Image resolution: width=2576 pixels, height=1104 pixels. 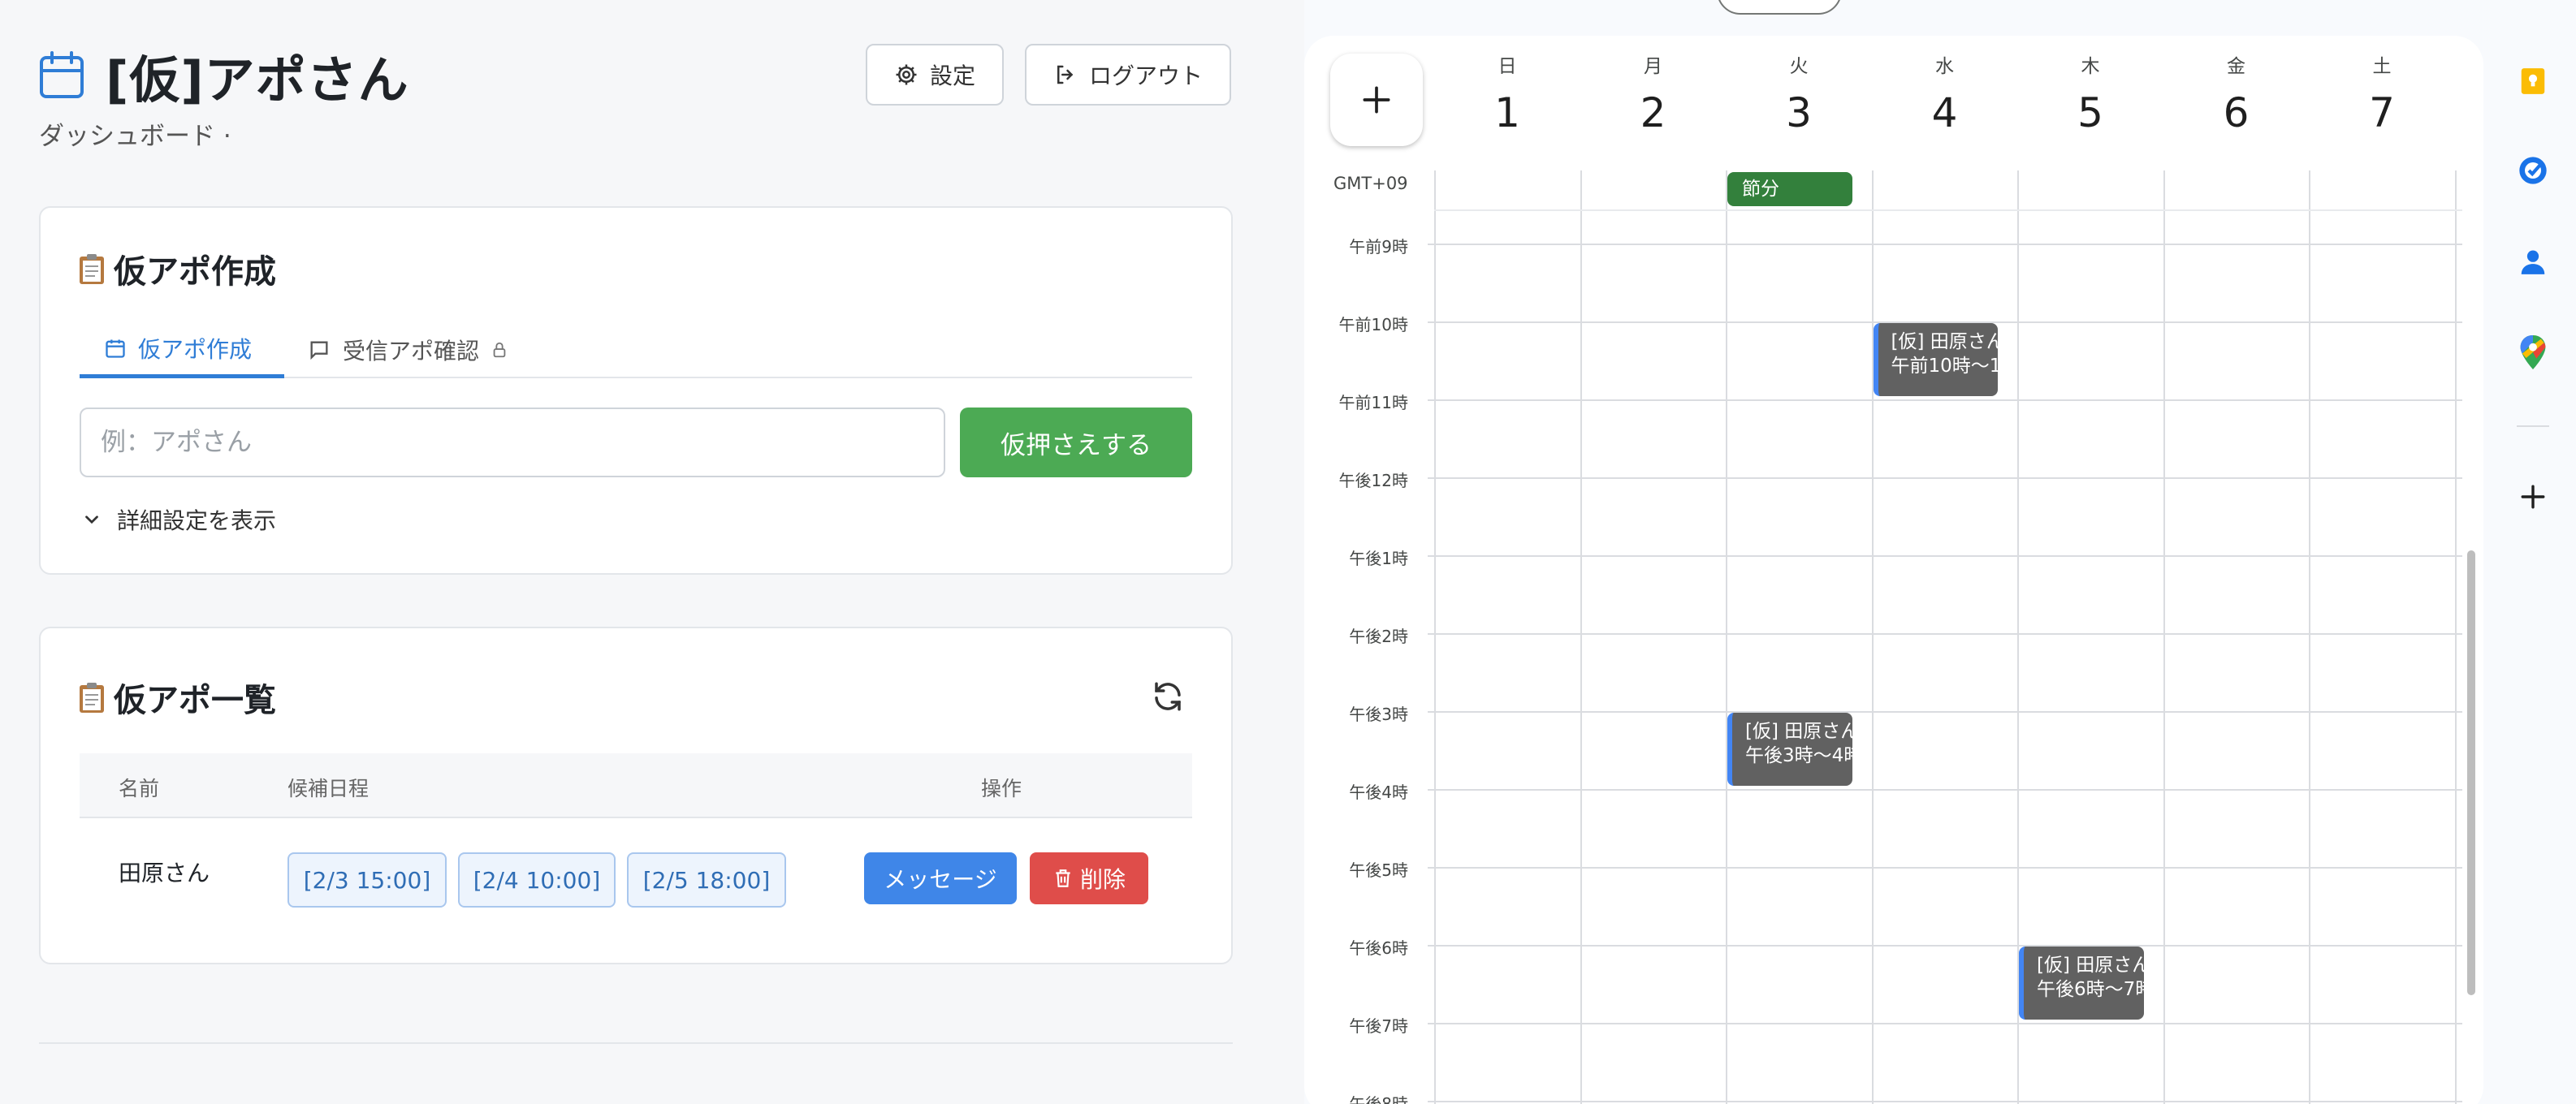 I want to click on day-header: 日1, so click(x=1507, y=93).